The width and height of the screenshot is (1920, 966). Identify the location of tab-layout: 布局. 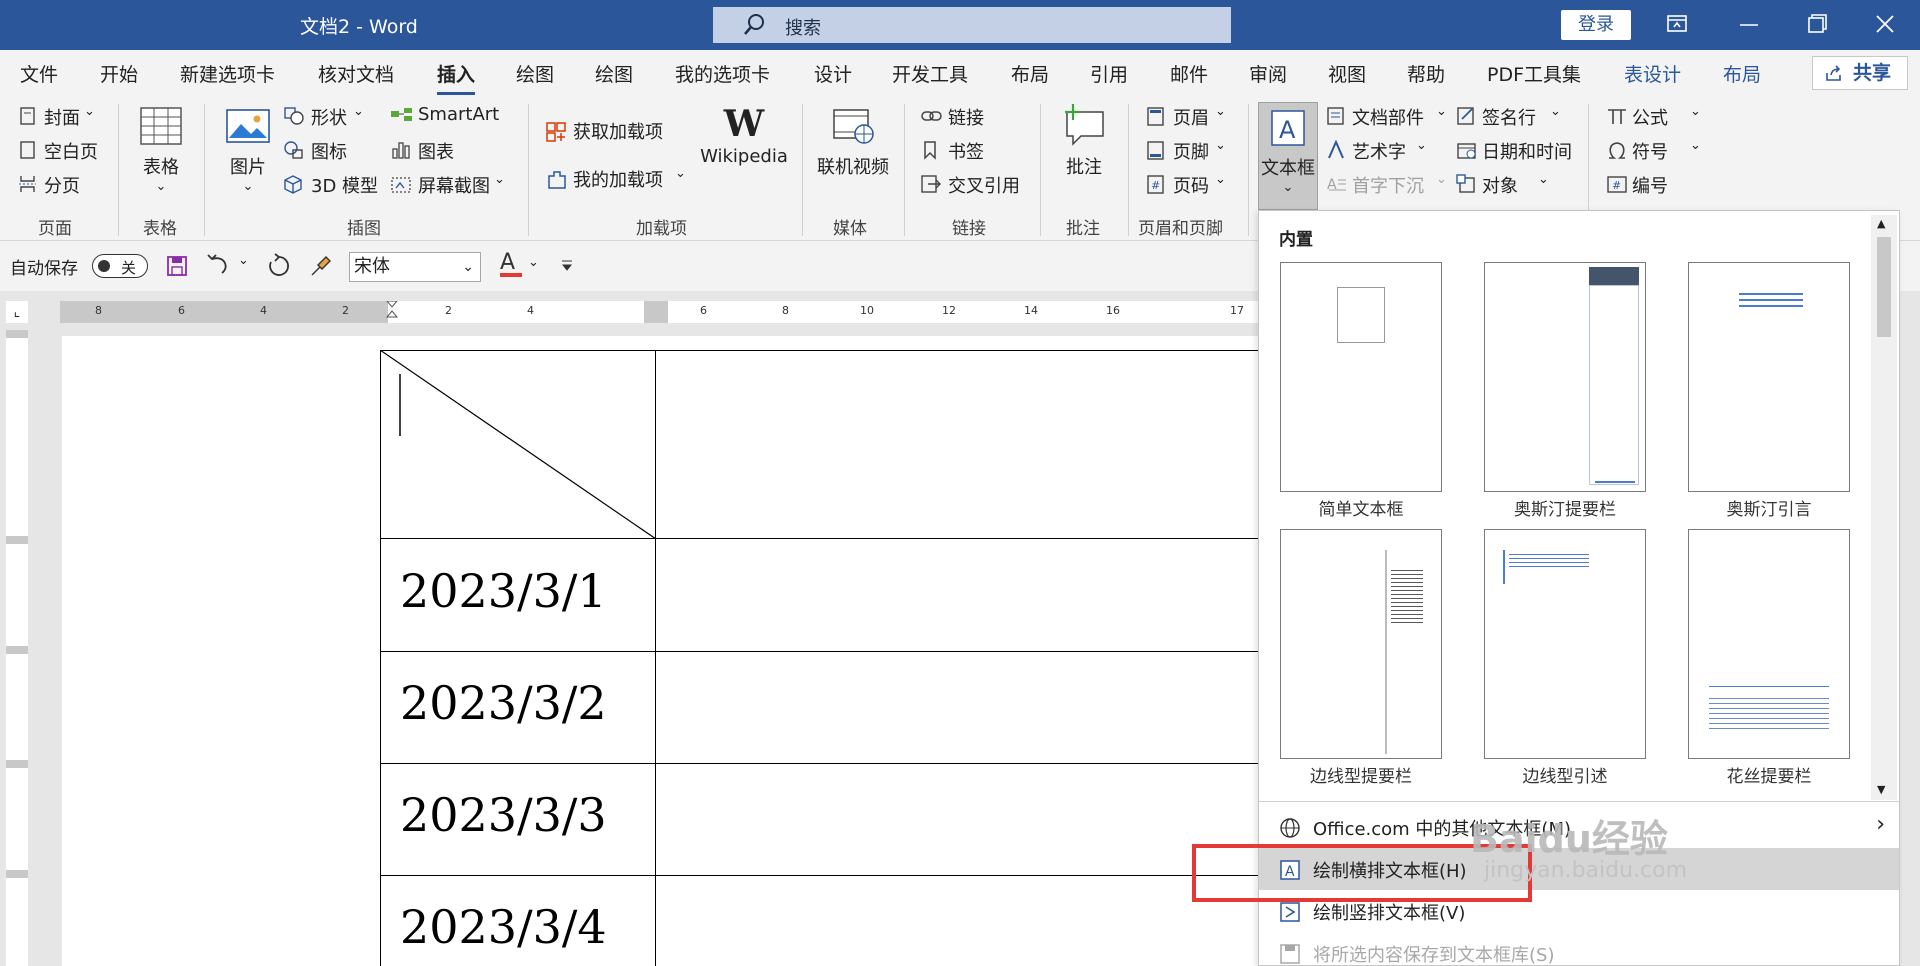
(1030, 73).